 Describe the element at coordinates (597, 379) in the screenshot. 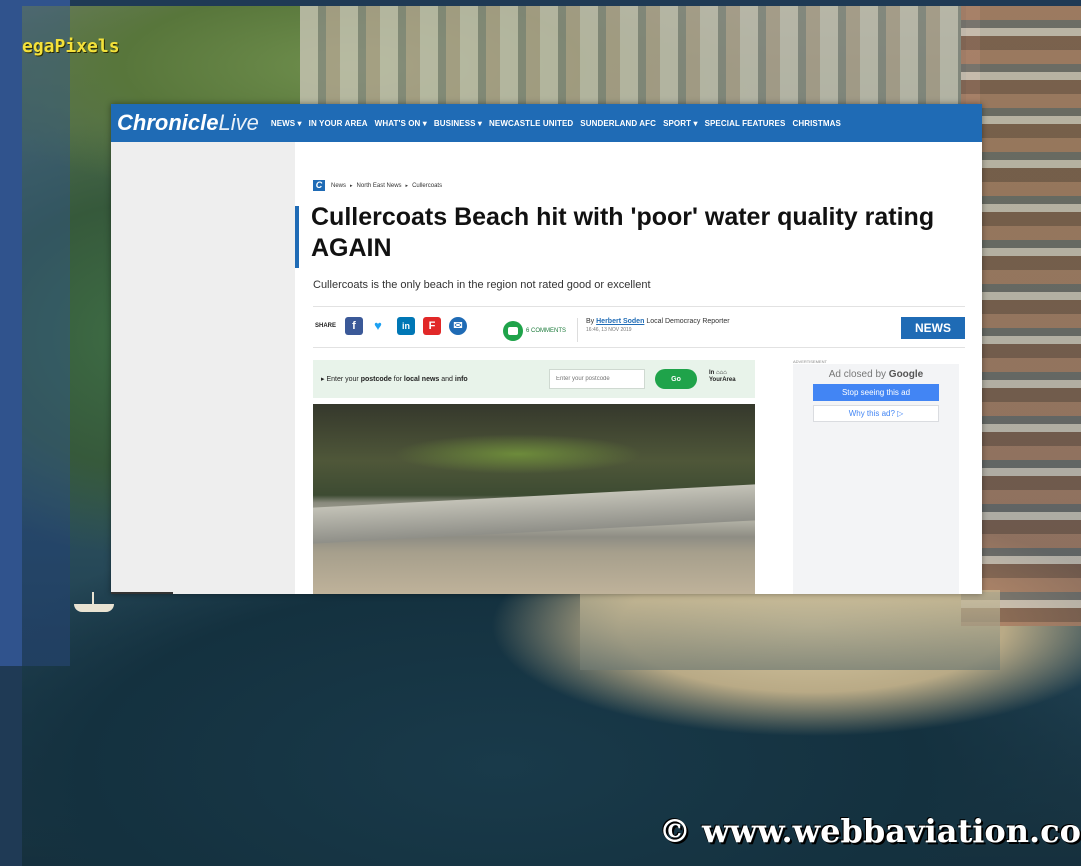

I see `postcode-input` at that location.